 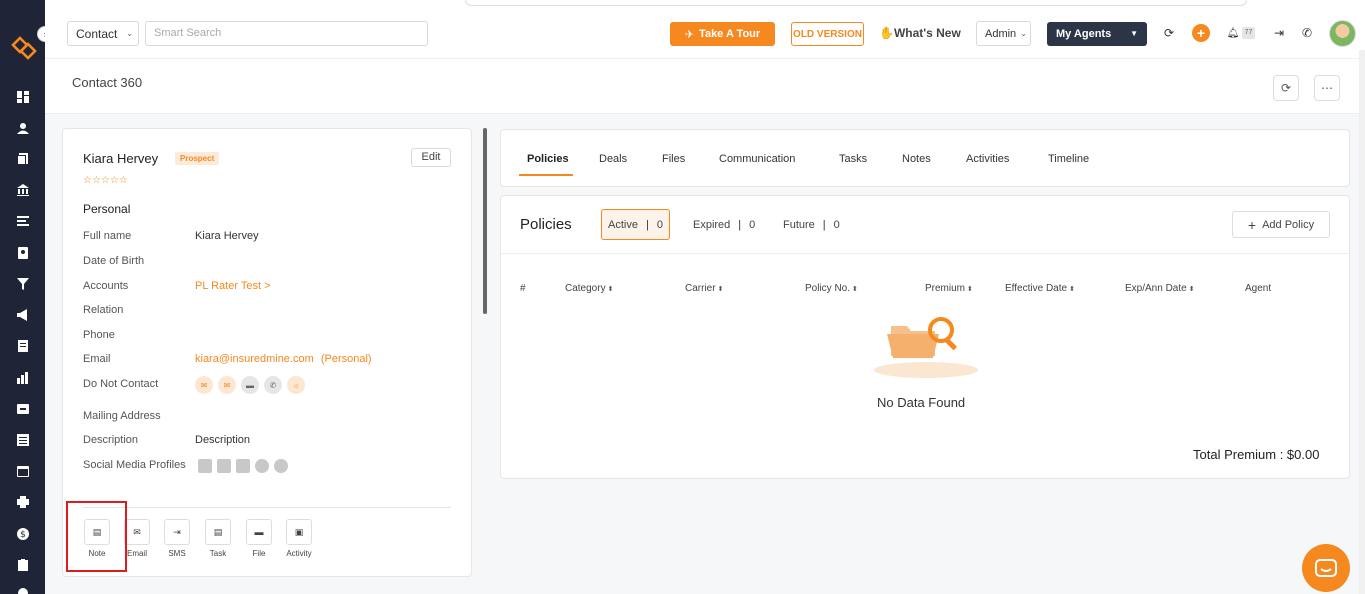 What do you see at coordinates (22, 470) in the screenshot?
I see `calendar-icon` at bounding box center [22, 470].